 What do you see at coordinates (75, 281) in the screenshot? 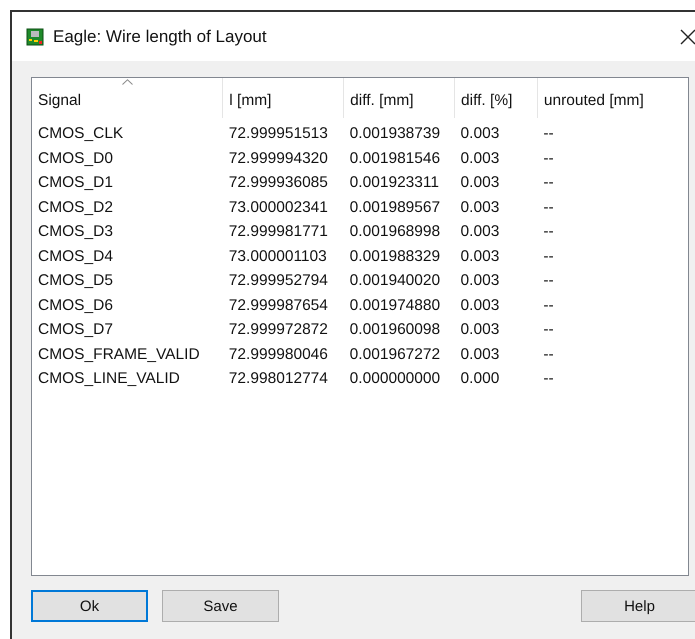
I see `table-cell-text: CMOS_D5` at bounding box center [75, 281].